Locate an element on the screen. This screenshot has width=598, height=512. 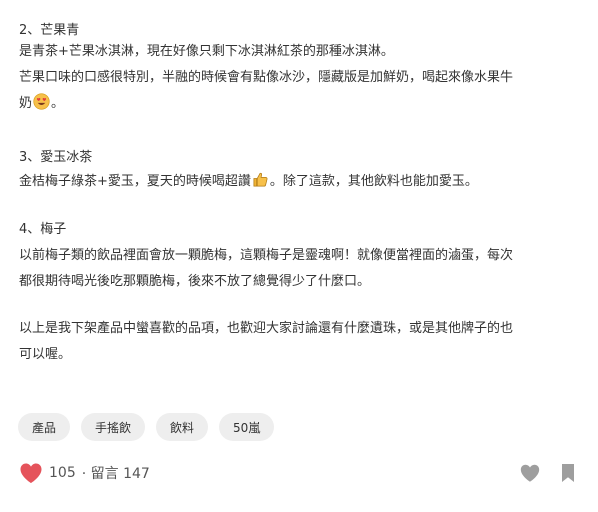
like-count: 105 is located at coordinates (62, 473).